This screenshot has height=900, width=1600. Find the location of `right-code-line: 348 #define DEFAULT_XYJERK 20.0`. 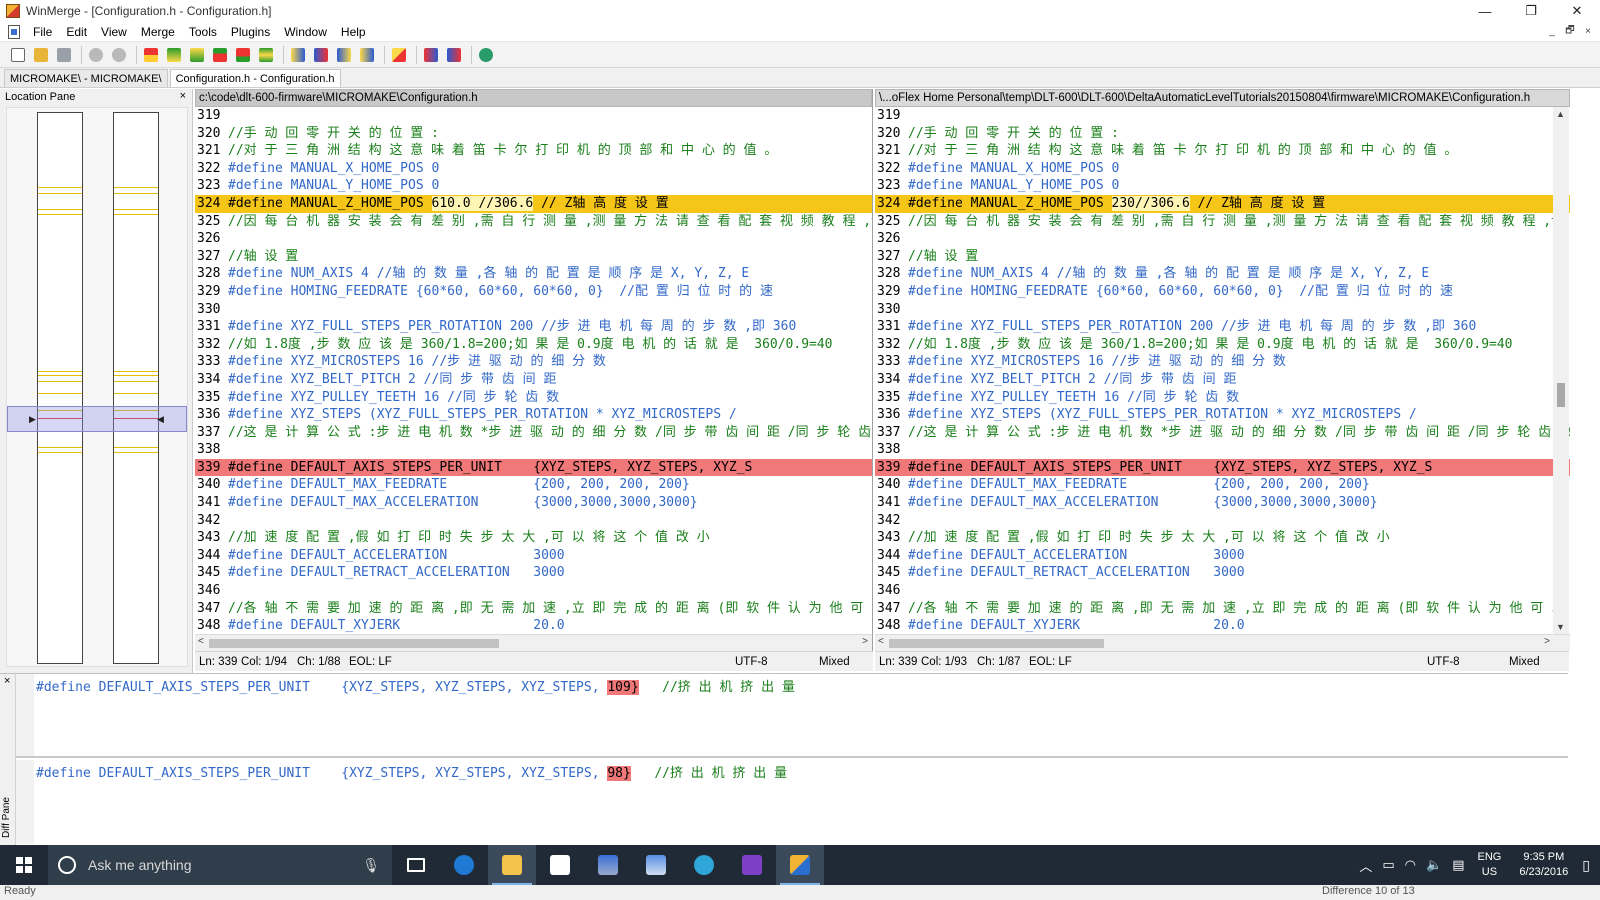

right-code-line: 348 #define DEFAULT_XYJERK 20.0 is located at coordinates (1222, 625).